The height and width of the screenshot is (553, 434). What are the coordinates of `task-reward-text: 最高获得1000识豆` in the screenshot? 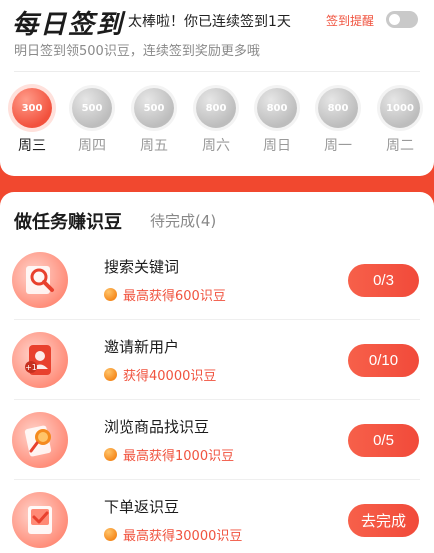 It's located at (179, 456).